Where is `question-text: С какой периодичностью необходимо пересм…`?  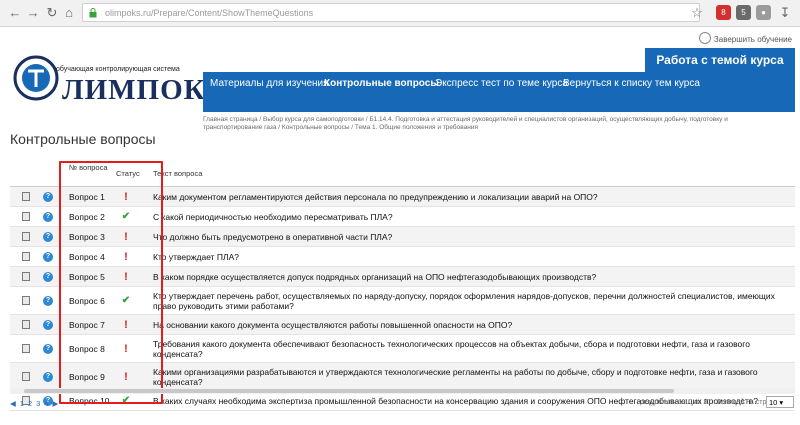
question-text: С какой периодичностью необходимо пересм… is located at coordinates (473, 216).